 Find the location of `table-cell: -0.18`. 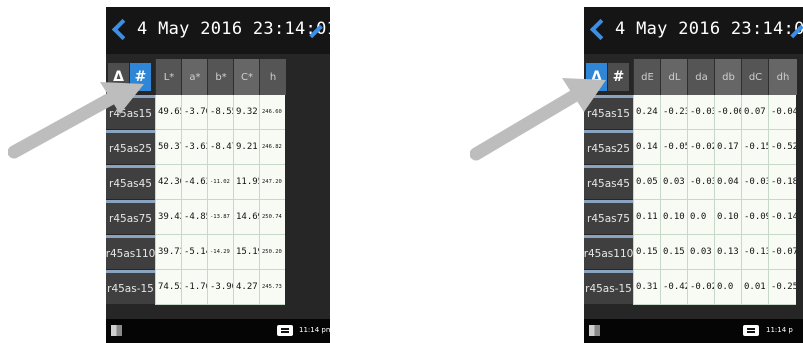

table-cell: -0.18 is located at coordinates (782, 182).